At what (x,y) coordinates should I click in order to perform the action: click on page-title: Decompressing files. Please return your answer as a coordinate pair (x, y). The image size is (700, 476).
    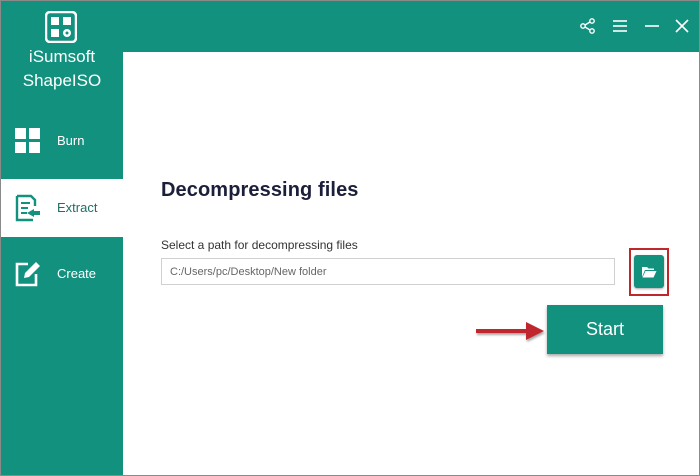
    Looking at the image, I should click on (260, 190).